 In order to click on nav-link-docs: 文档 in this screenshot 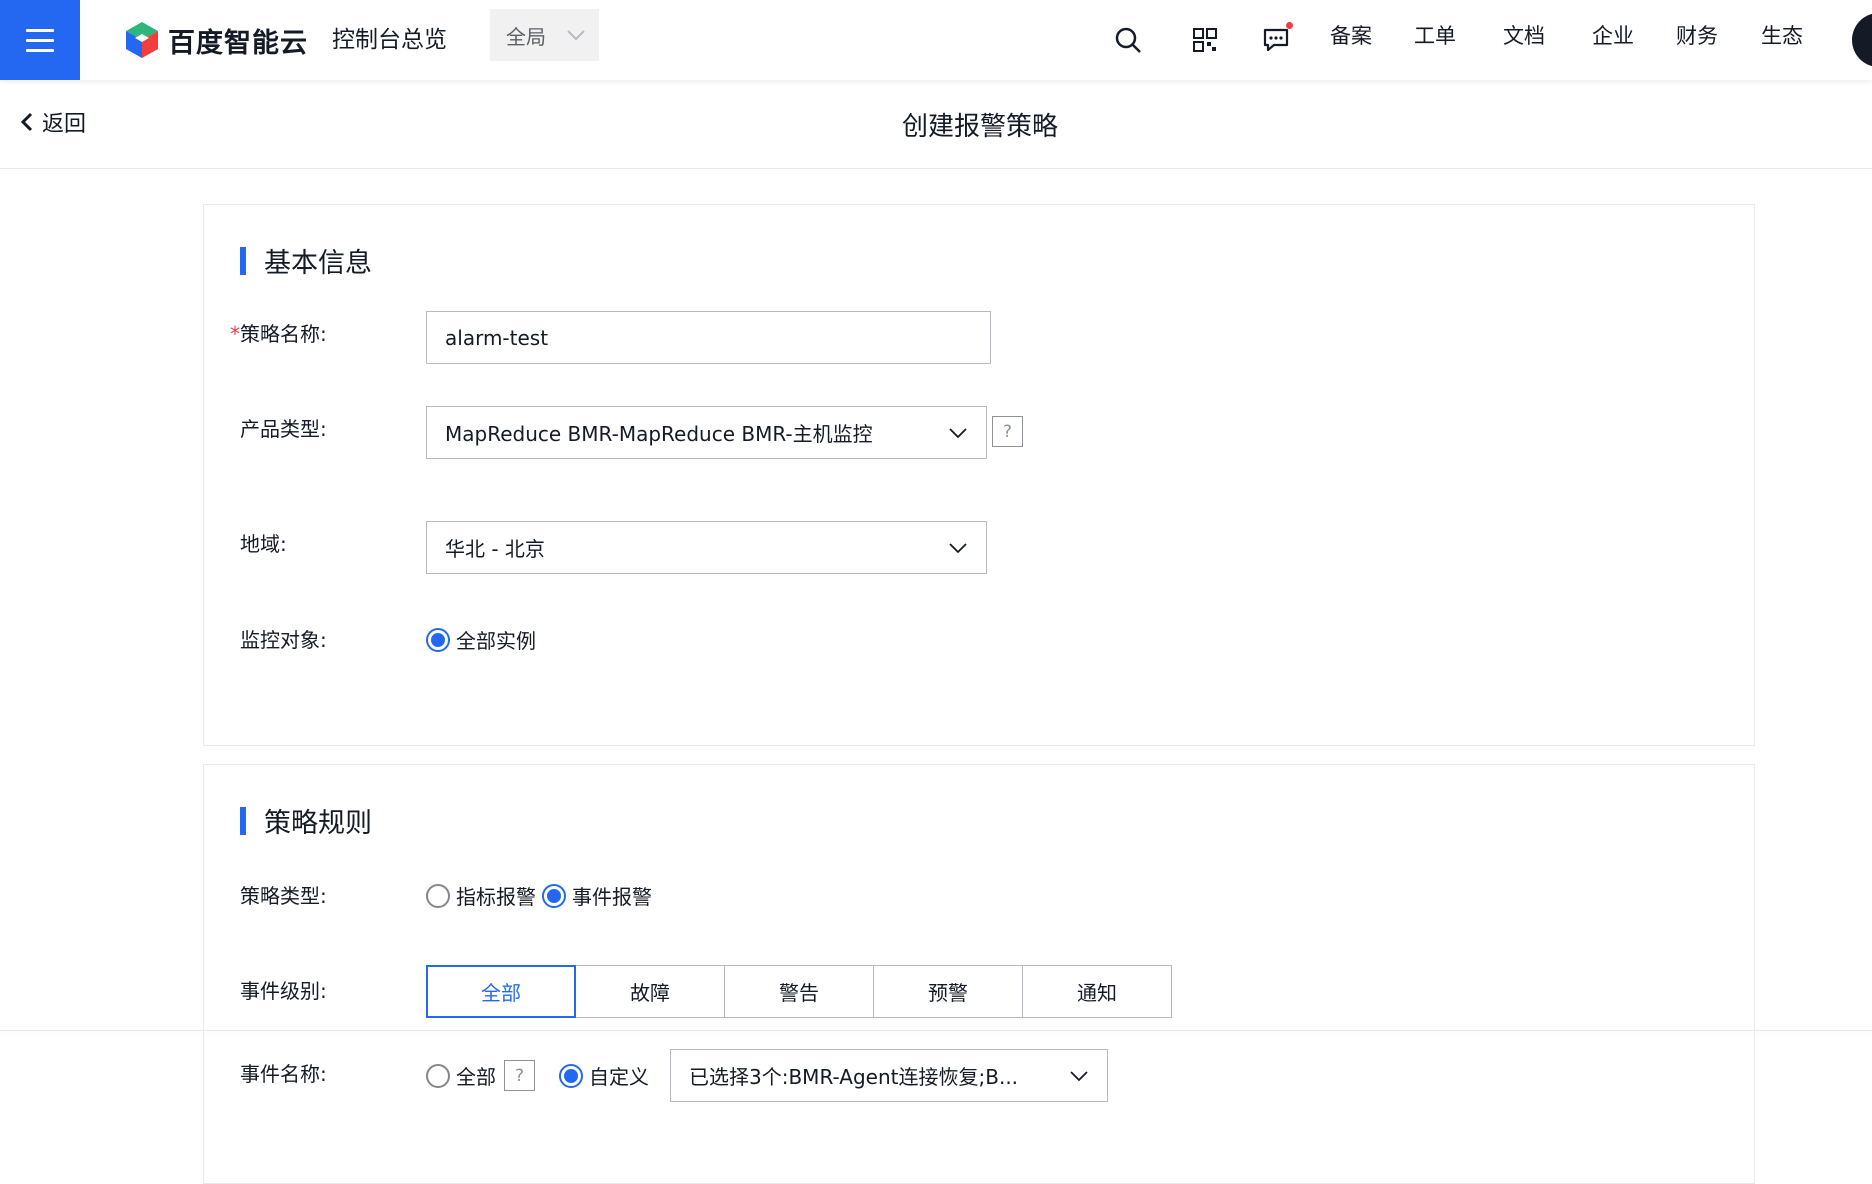, I will do `click(1524, 36)`.